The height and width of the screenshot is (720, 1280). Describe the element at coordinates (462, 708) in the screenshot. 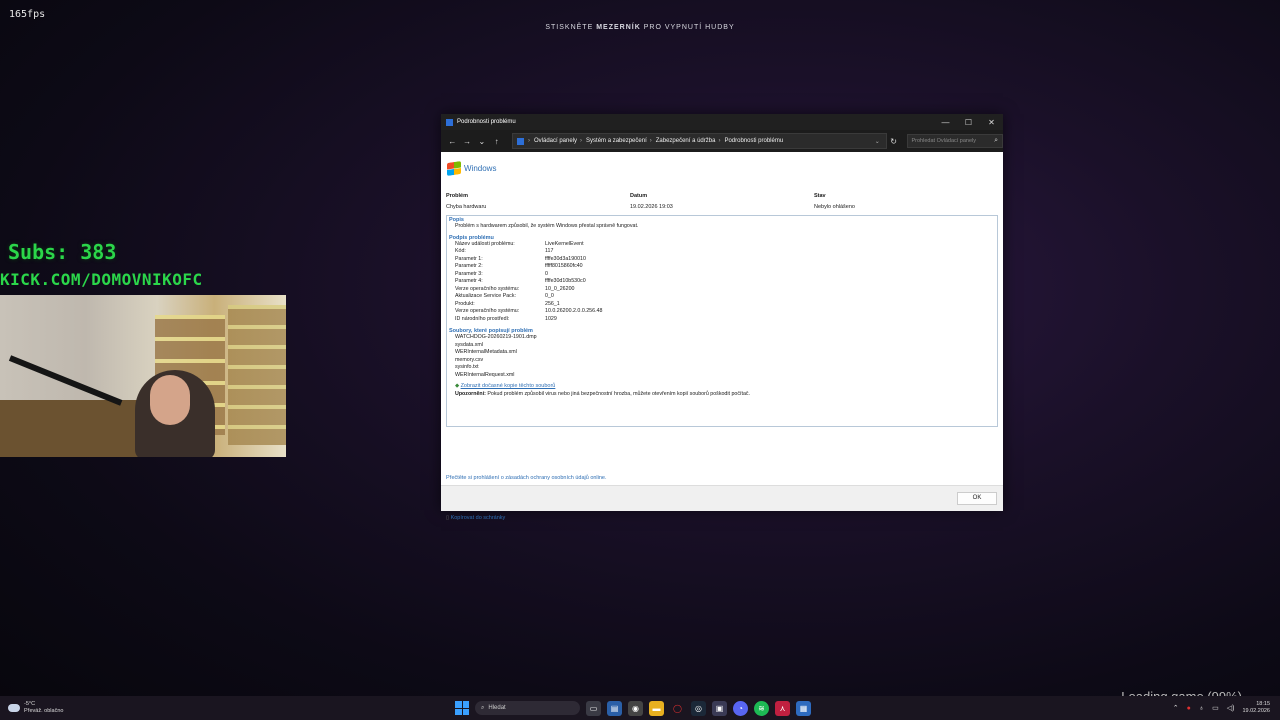

I see `start-icon` at that location.